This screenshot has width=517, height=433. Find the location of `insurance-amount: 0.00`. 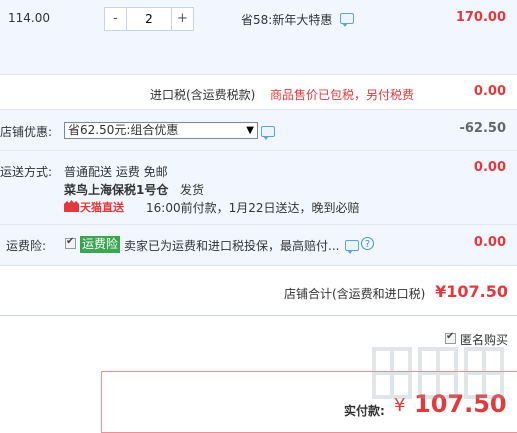

insurance-amount: 0.00 is located at coordinates (489, 242).